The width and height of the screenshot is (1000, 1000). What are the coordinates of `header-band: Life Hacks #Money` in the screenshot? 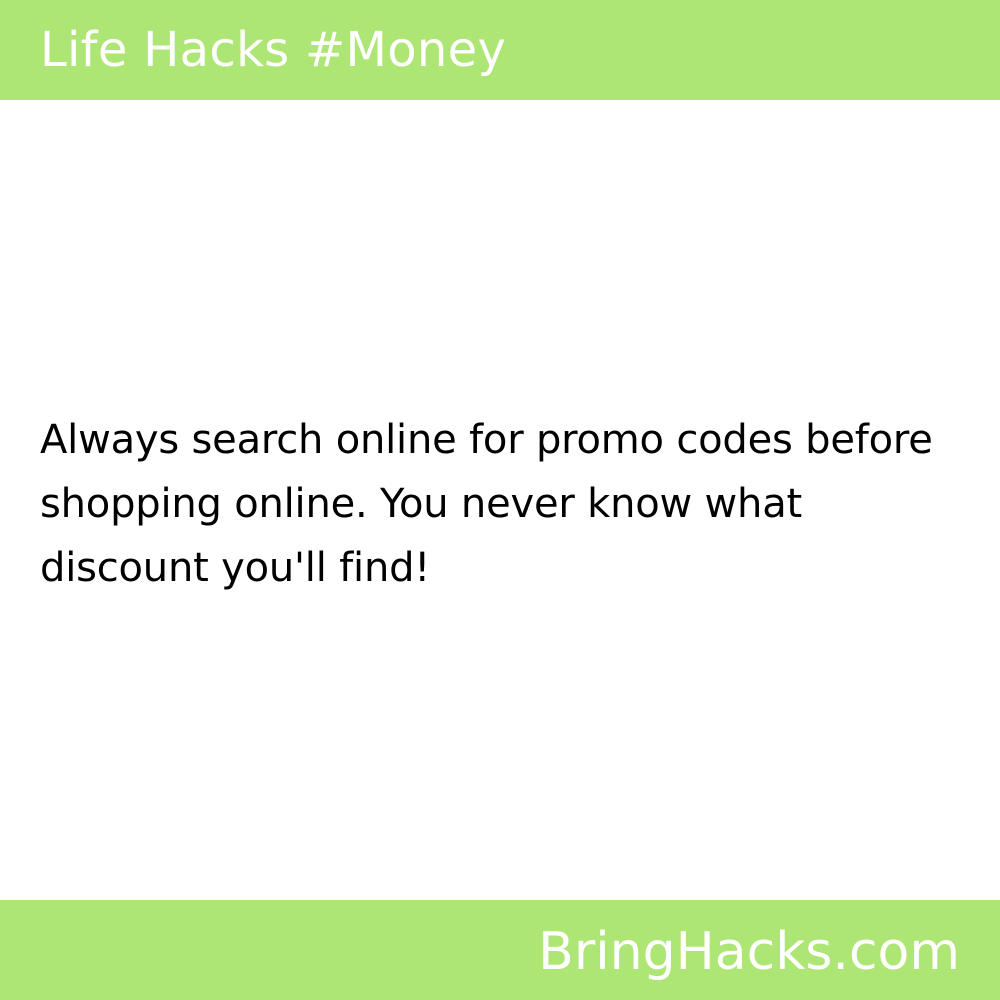 It's located at (500, 50).